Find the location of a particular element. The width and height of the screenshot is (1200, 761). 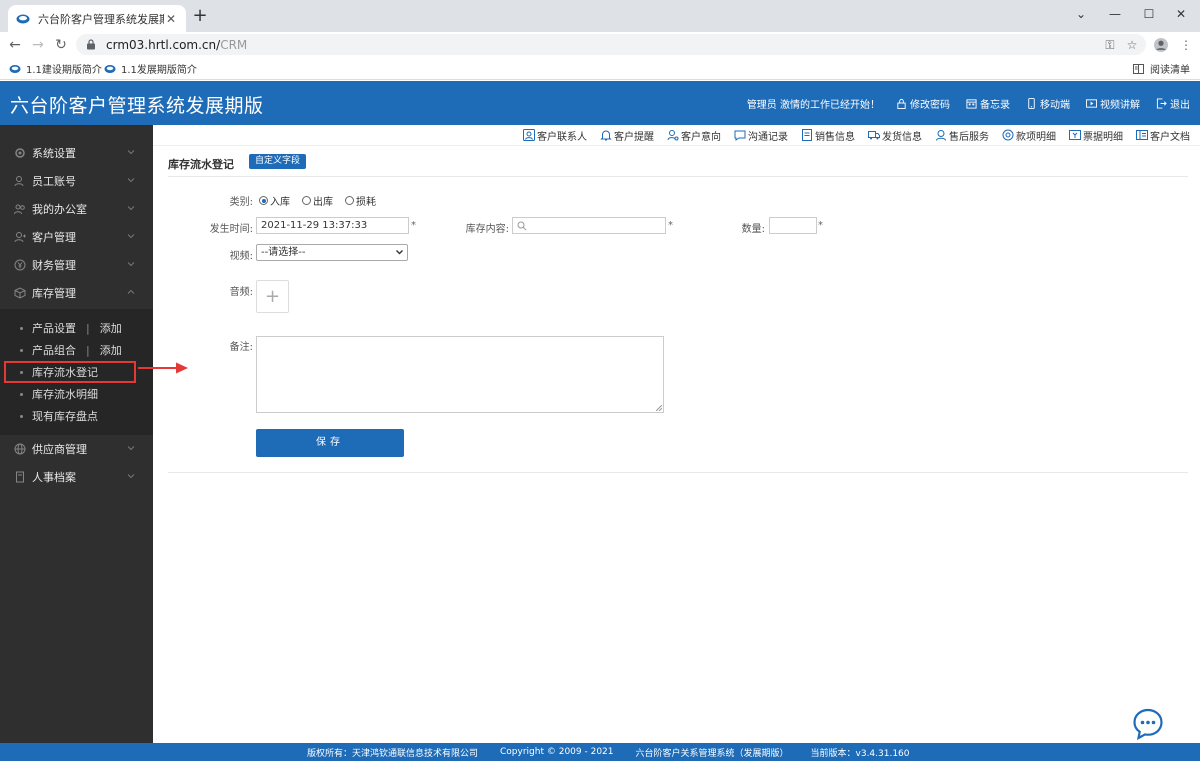

sidebar-item-inventory-management: 库存管理 is located at coordinates (76, 293).